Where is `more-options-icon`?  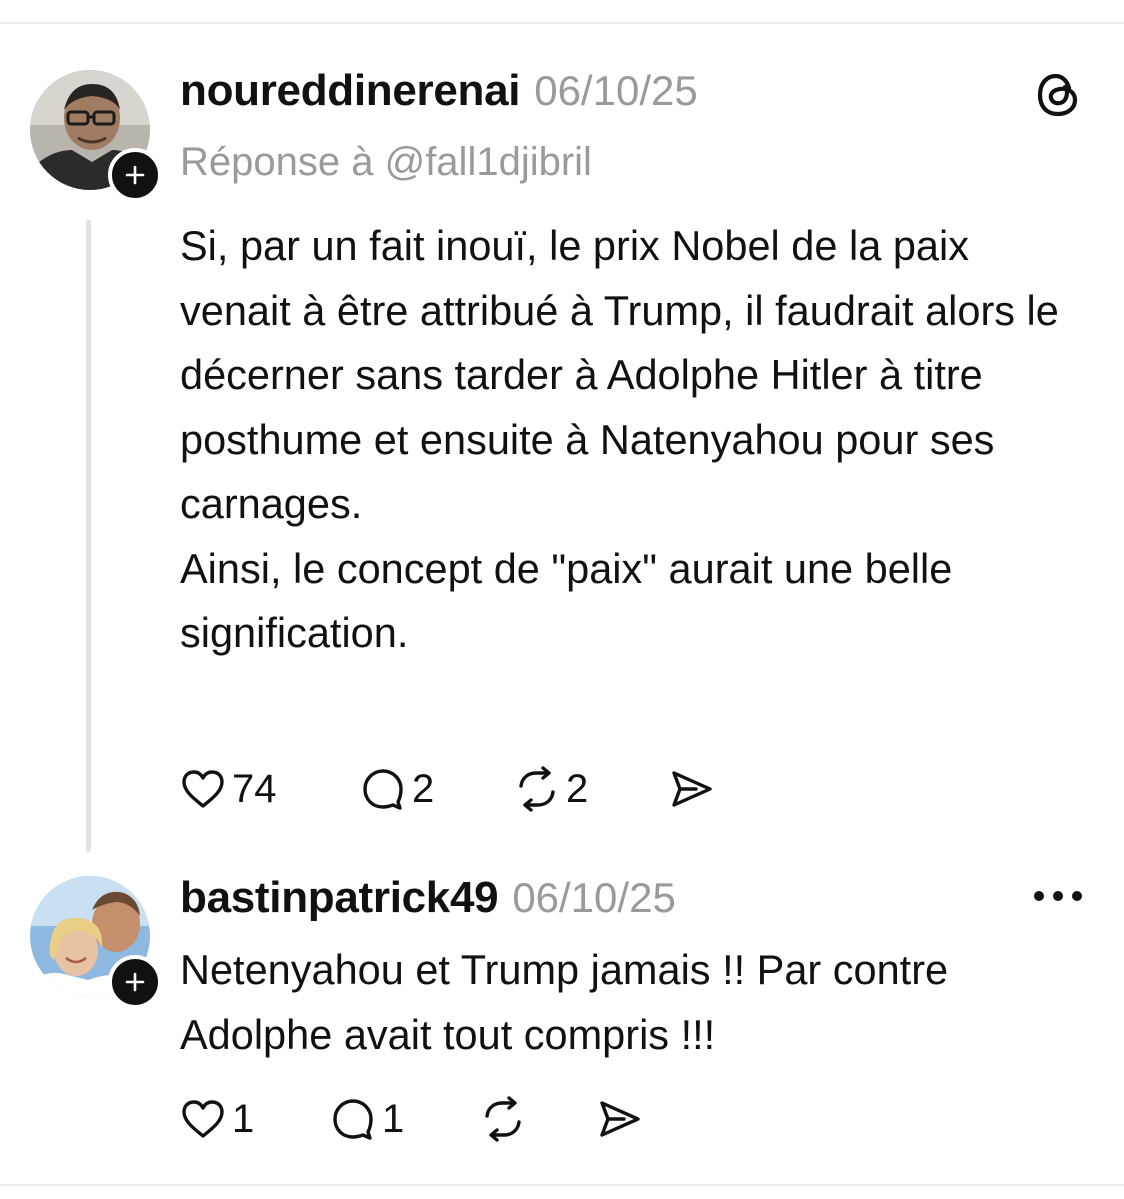
more-options-icon is located at coordinates (1058, 896).